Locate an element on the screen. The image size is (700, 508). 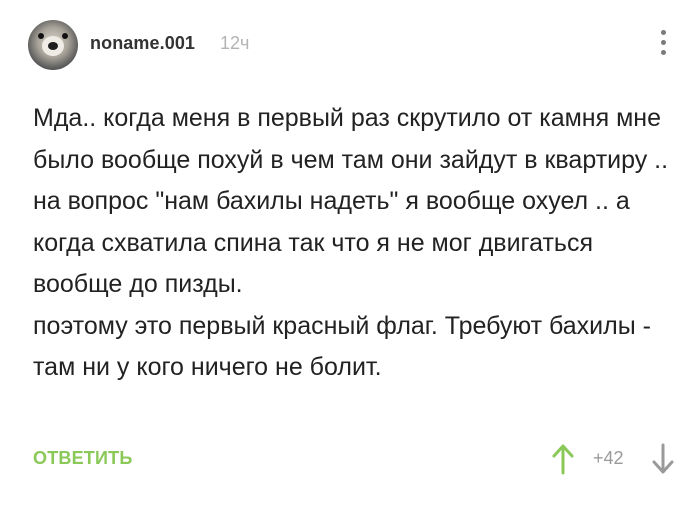
vertical-dots-icon is located at coordinates (663, 46).